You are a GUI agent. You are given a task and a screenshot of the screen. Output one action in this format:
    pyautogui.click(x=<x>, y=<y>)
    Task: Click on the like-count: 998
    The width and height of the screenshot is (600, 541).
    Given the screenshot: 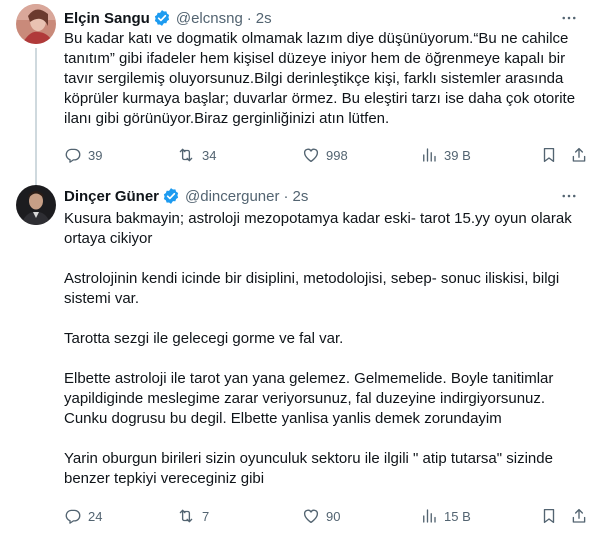 What is the action you would take?
    pyautogui.click(x=337, y=155)
    